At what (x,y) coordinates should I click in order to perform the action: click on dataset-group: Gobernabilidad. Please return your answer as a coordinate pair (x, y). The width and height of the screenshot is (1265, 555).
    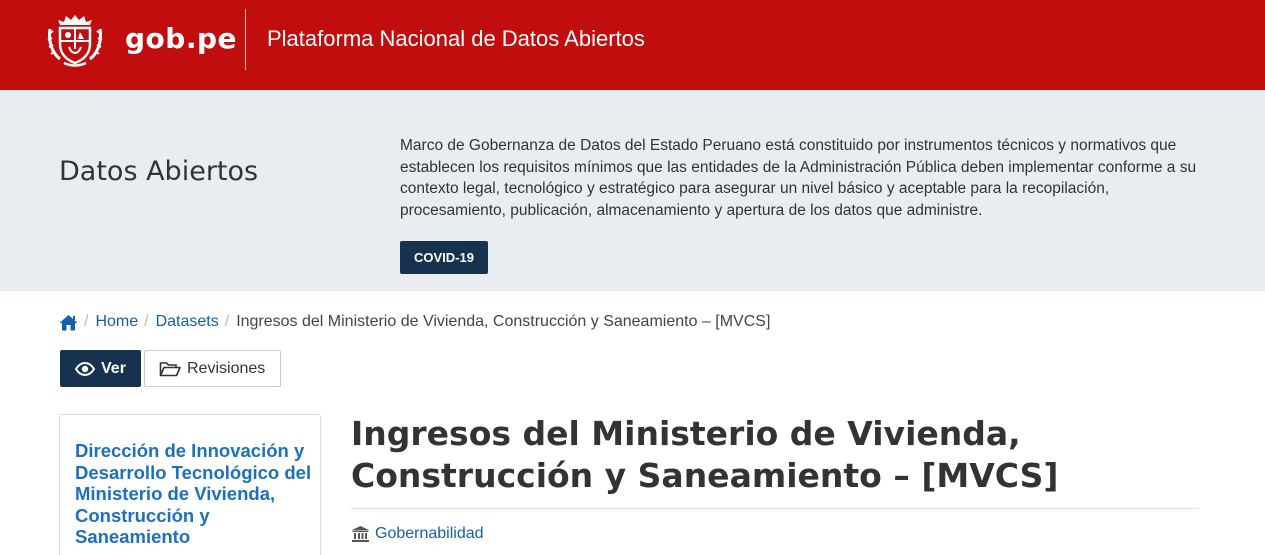
    Looking at the image, I should click on (417, 534).